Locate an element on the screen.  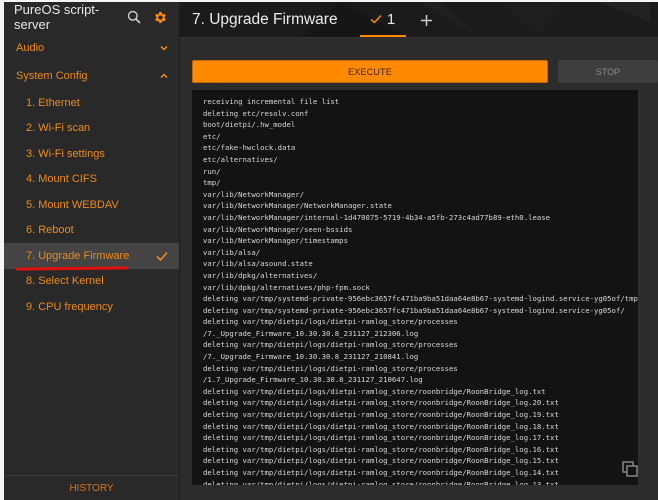
sidebar-item-upgrade-firmware: 7. Upgrade Firmware is located at coordinates (91, 257).